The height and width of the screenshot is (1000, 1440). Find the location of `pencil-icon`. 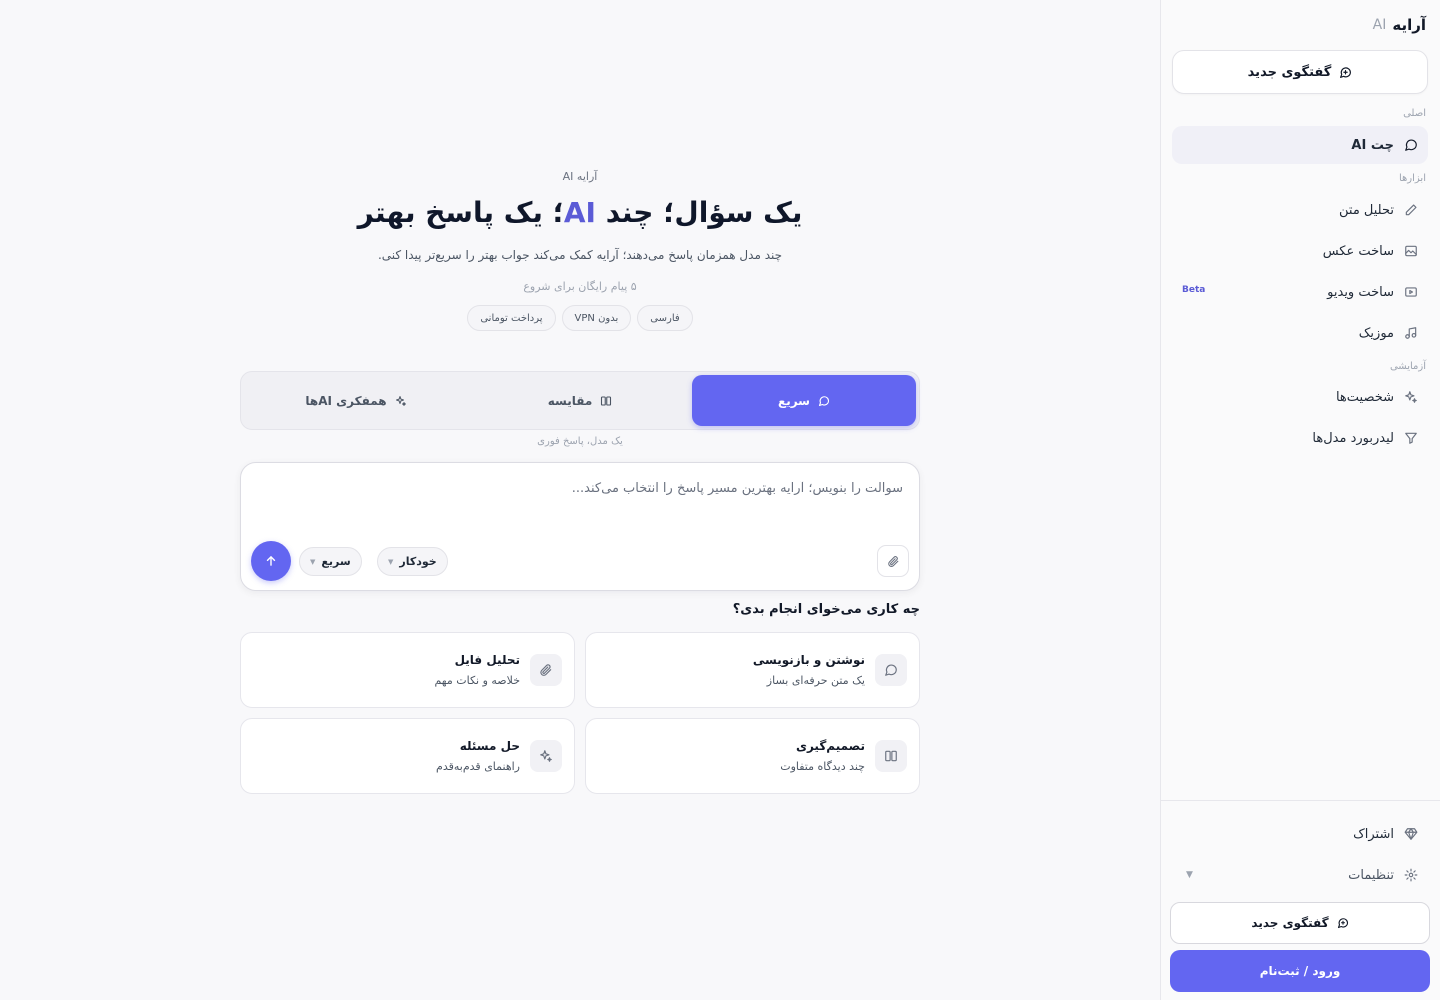

pencil-icon is located at coordinates (1411, 210).